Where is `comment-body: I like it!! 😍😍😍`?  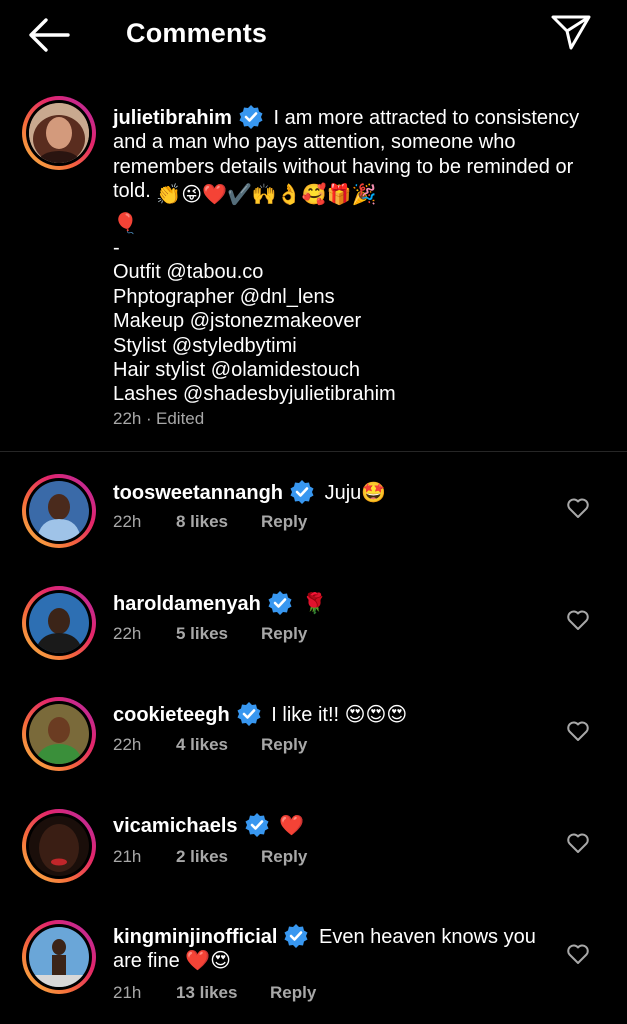 comment-body: I like it!! 😍😍😍 is located at coordinates (339, 715).